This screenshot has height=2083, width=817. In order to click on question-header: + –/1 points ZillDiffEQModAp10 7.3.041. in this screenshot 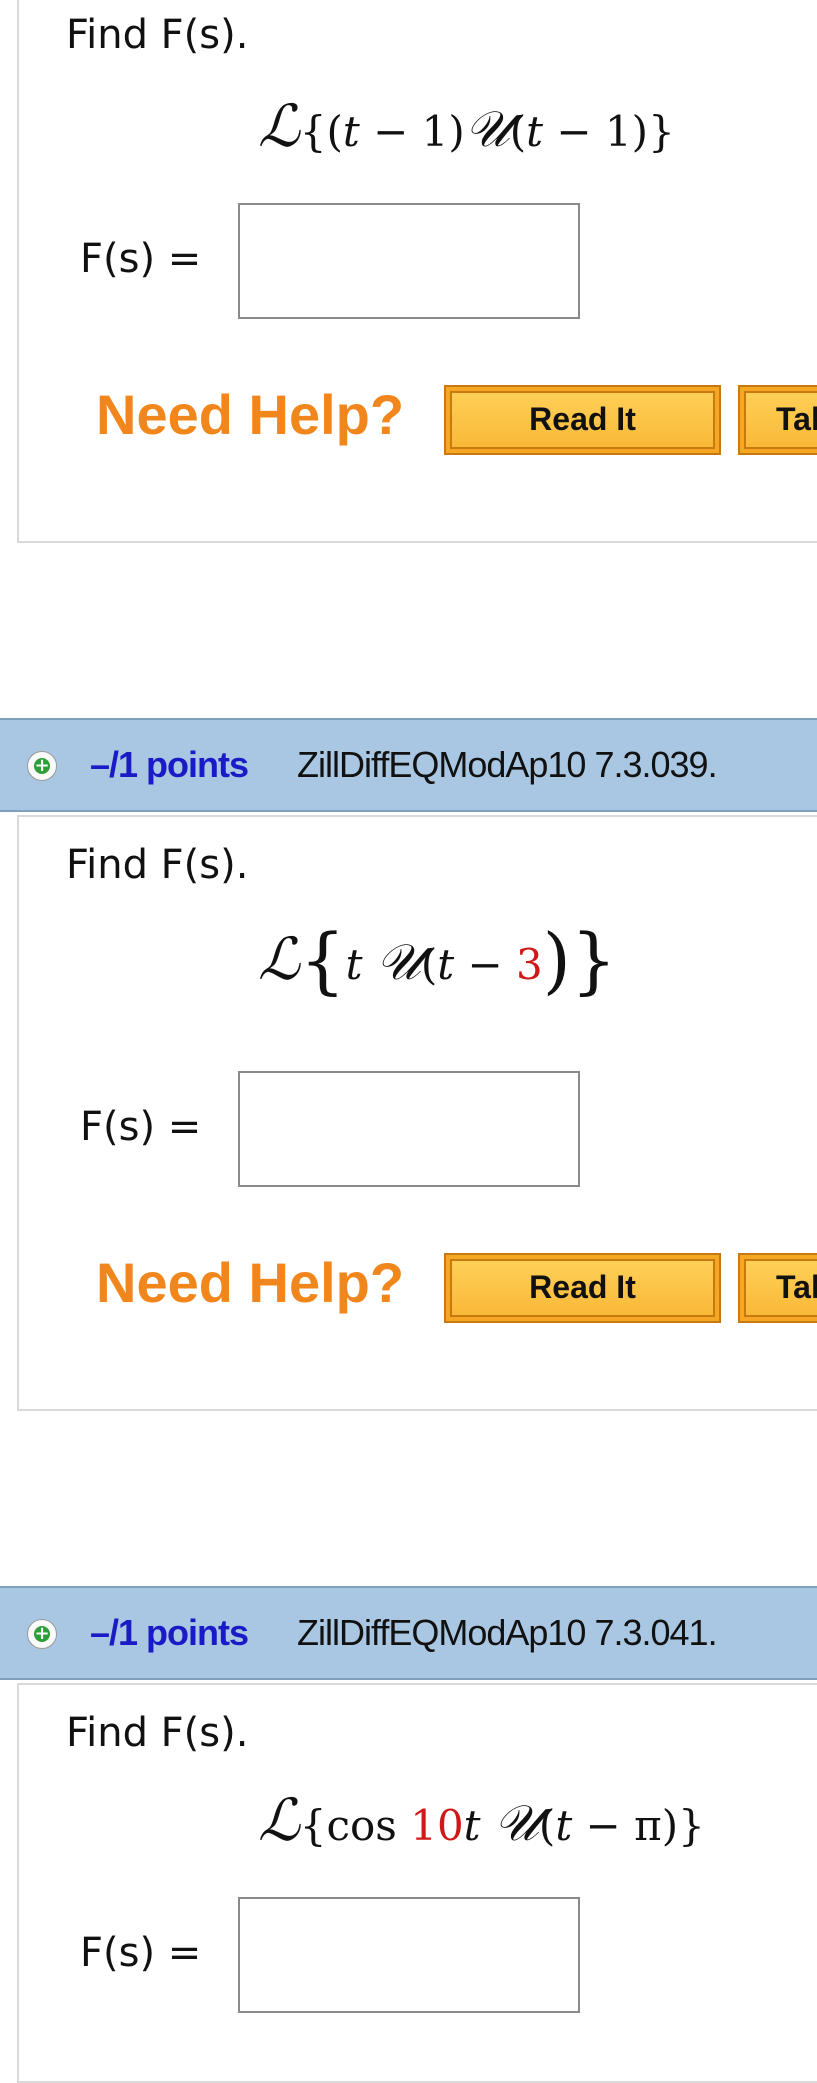, I will do `click(408, 1633)`.